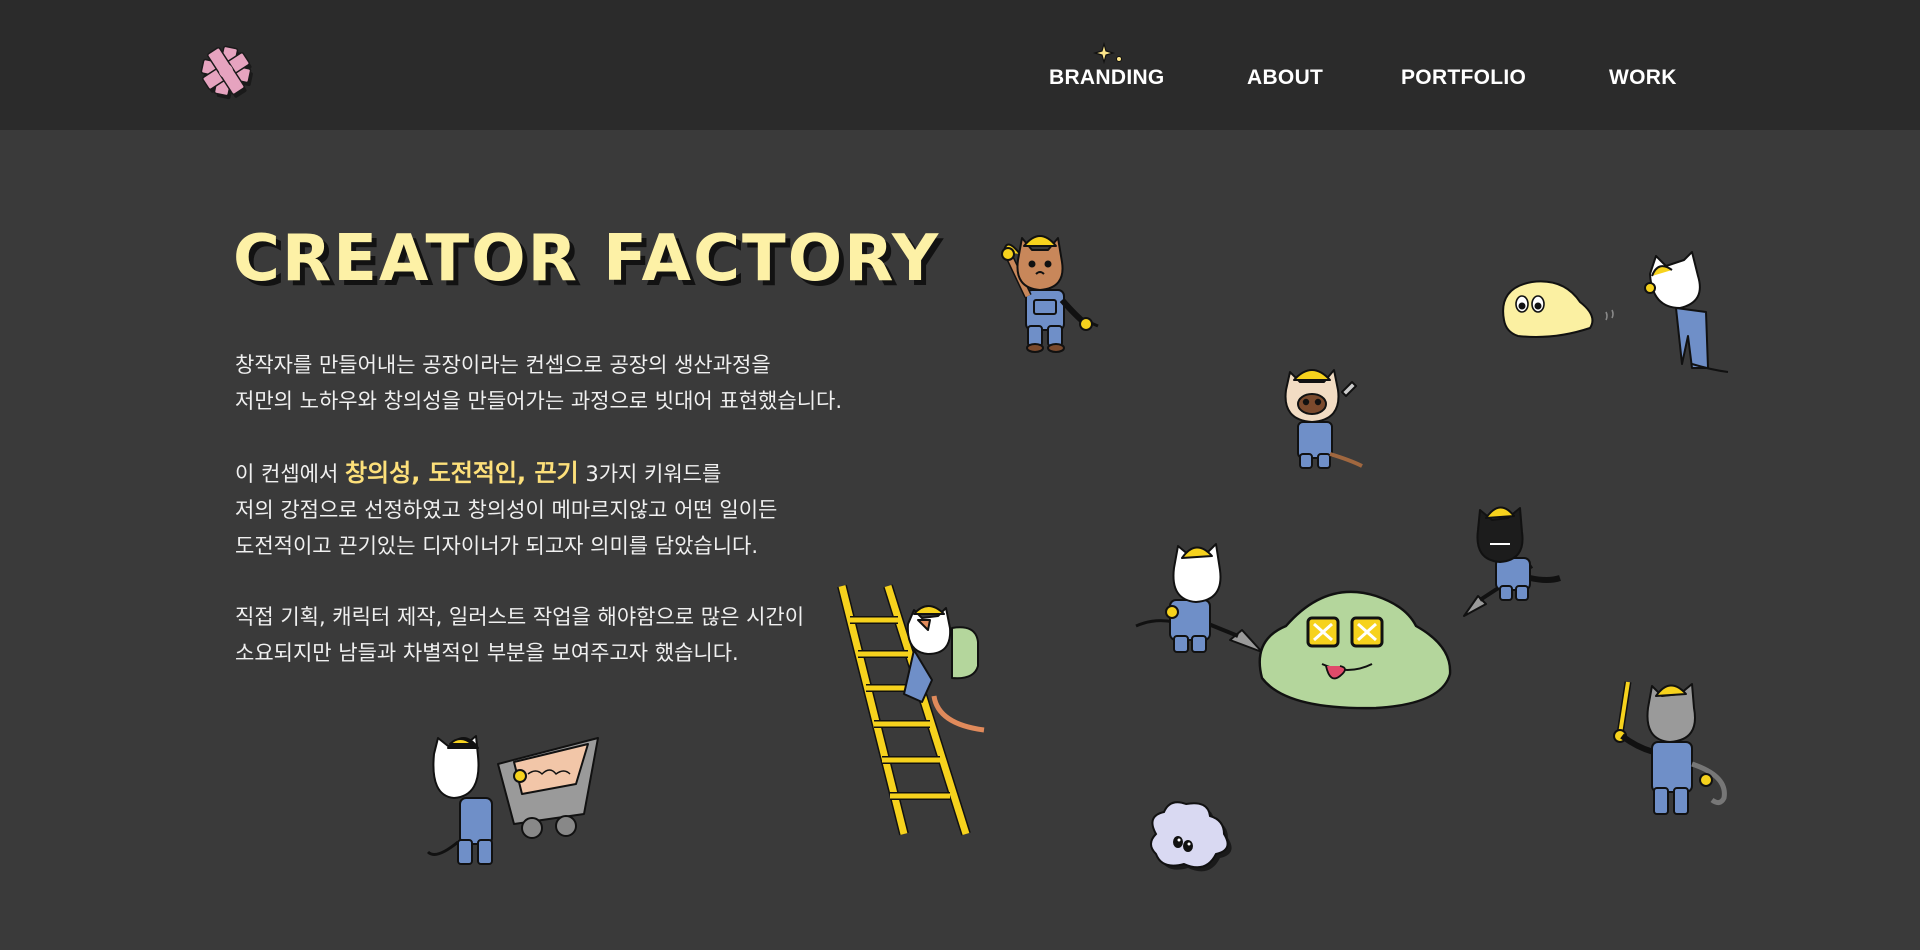 The image size is (1920, 950). Describe the element at coordinates (1107, 78) in the screenshot. I see `nav-branding: BRANDING` at that location.